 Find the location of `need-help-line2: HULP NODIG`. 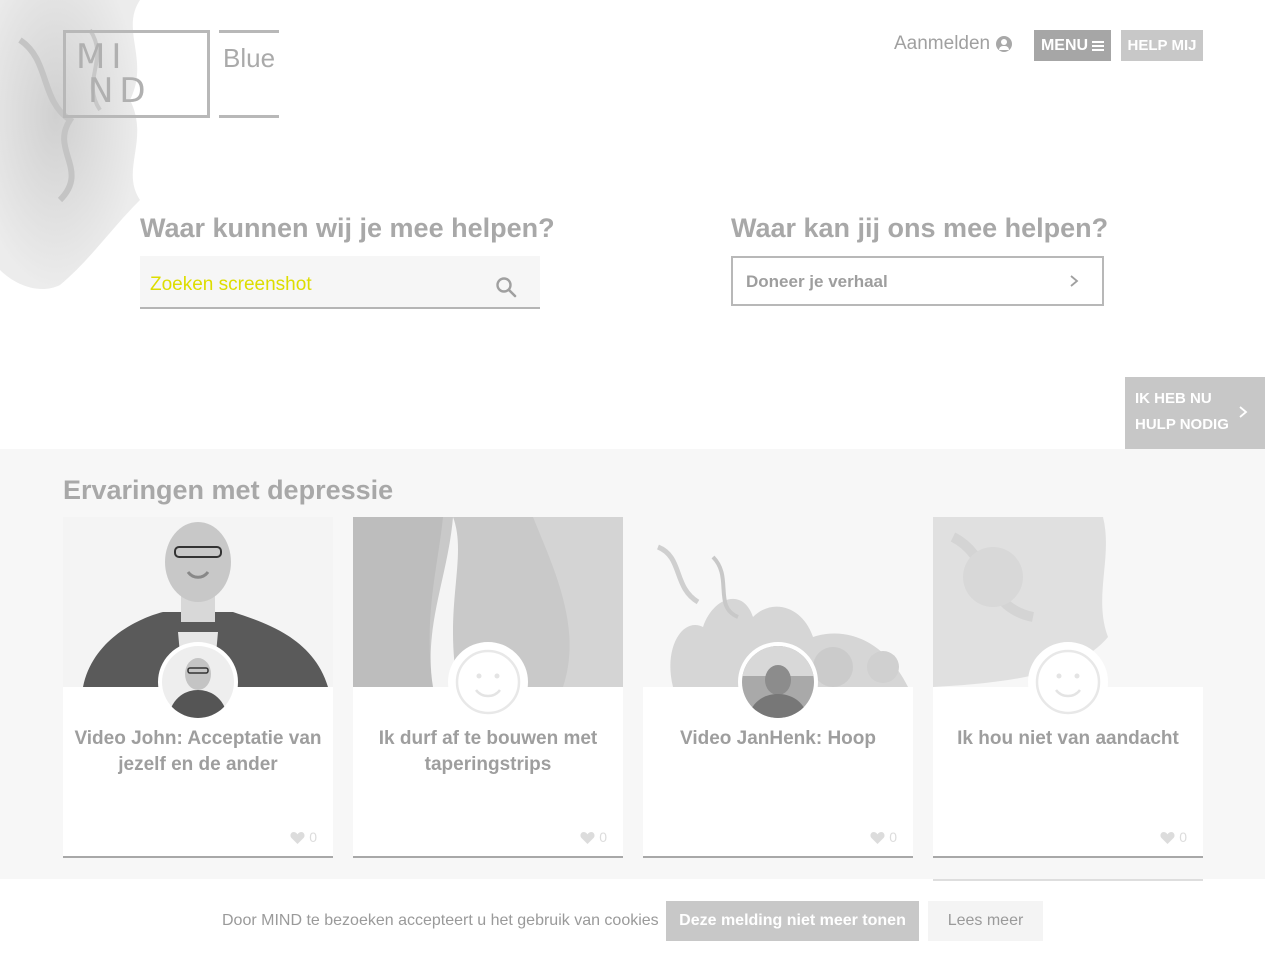

need-help-line2: HULP NODIG is located at coordinates (1182, 424).